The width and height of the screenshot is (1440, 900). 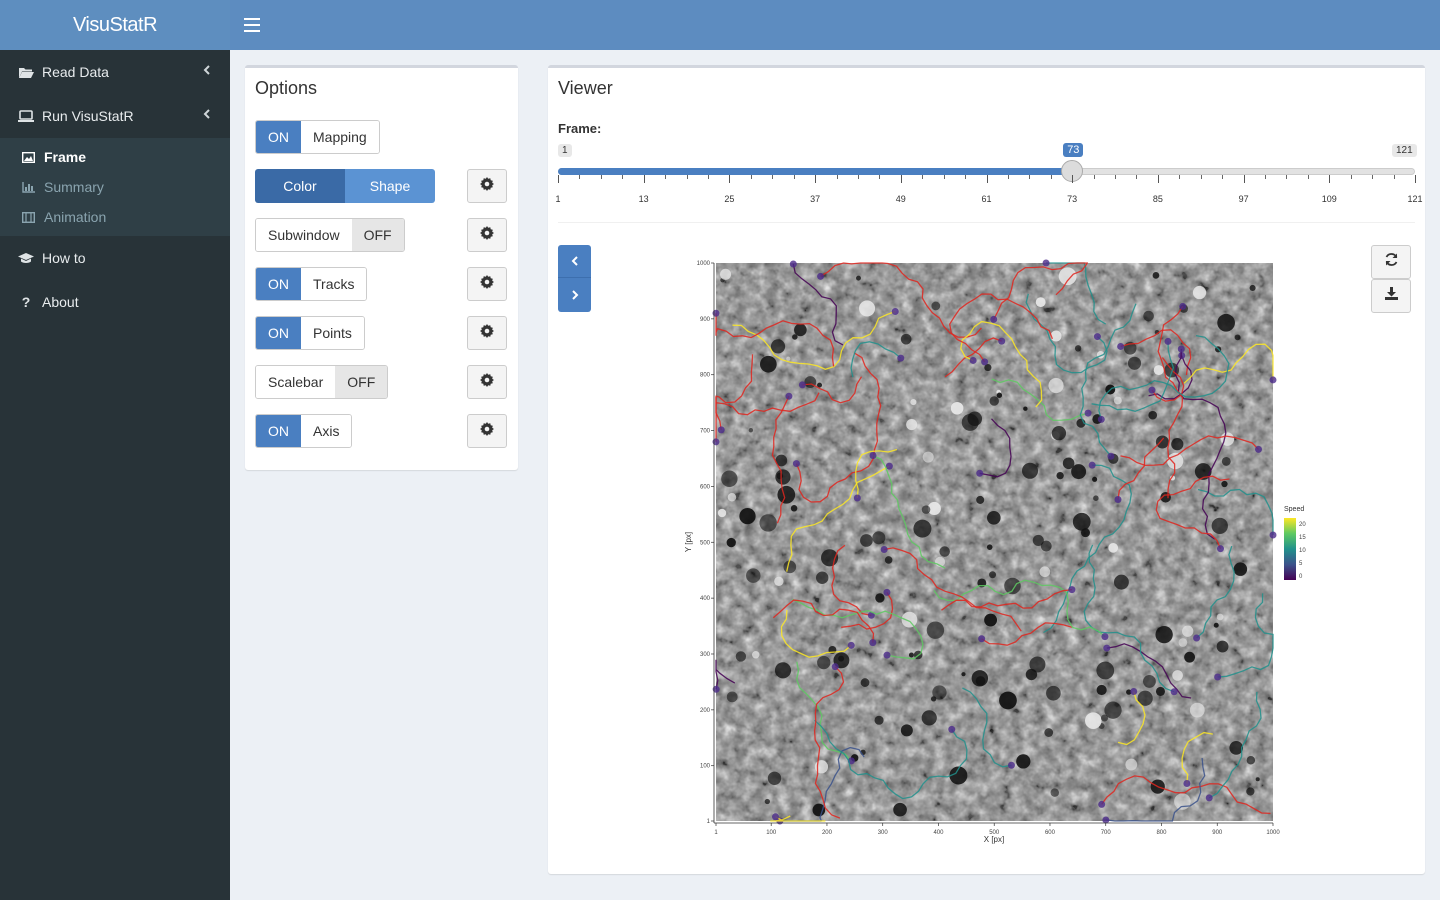 What do you see at coordinates (75, 72) in the screenshot?
I see `sidebar-item-label: Read Data` at bounding box center [75, 72].